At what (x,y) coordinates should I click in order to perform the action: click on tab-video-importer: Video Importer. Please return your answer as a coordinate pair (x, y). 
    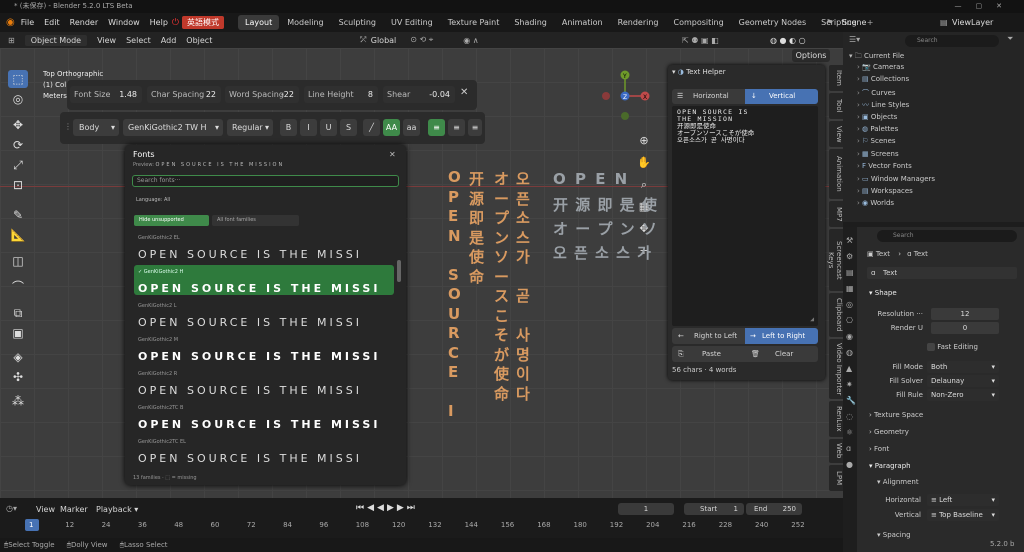
    Looking at the image, I should click on (836, 369).